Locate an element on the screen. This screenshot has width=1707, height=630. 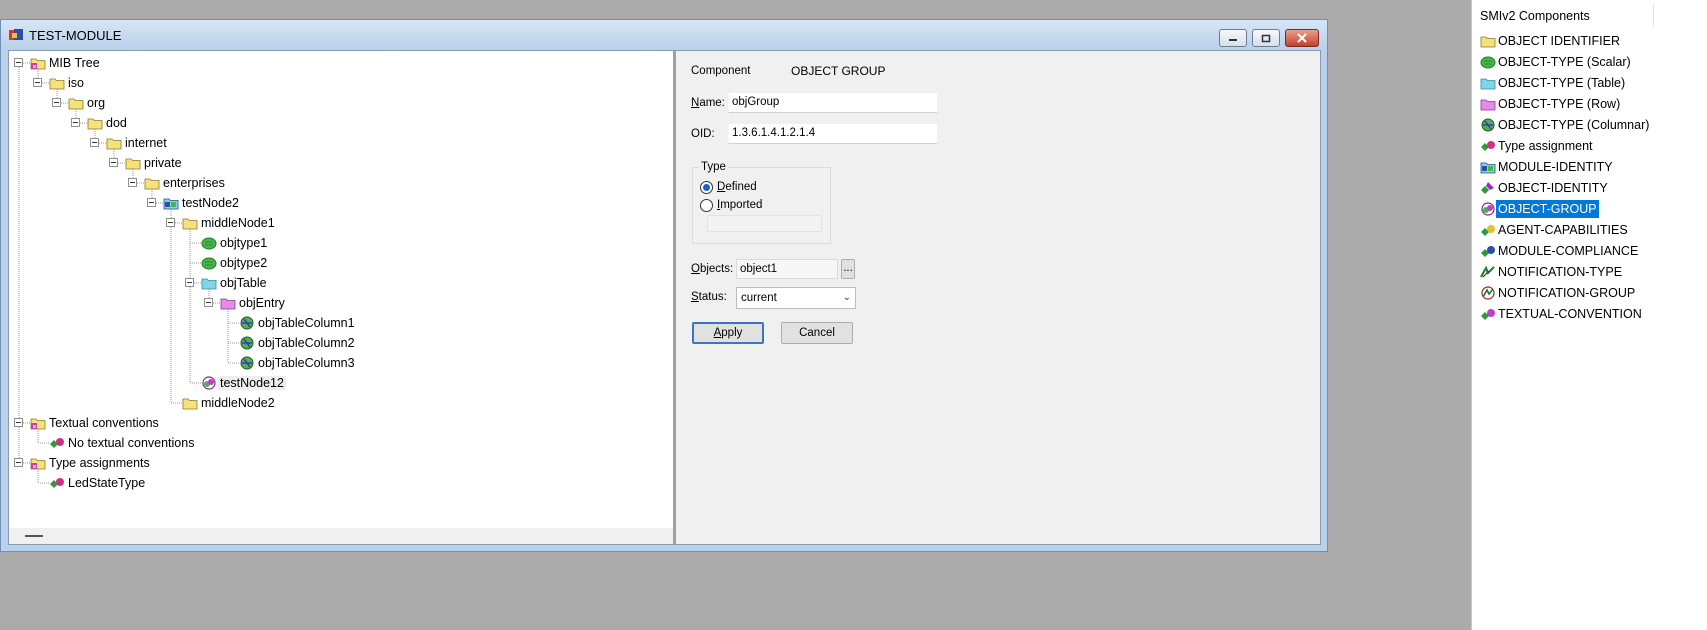
component-label: Component is located at coordinates (721, 71).